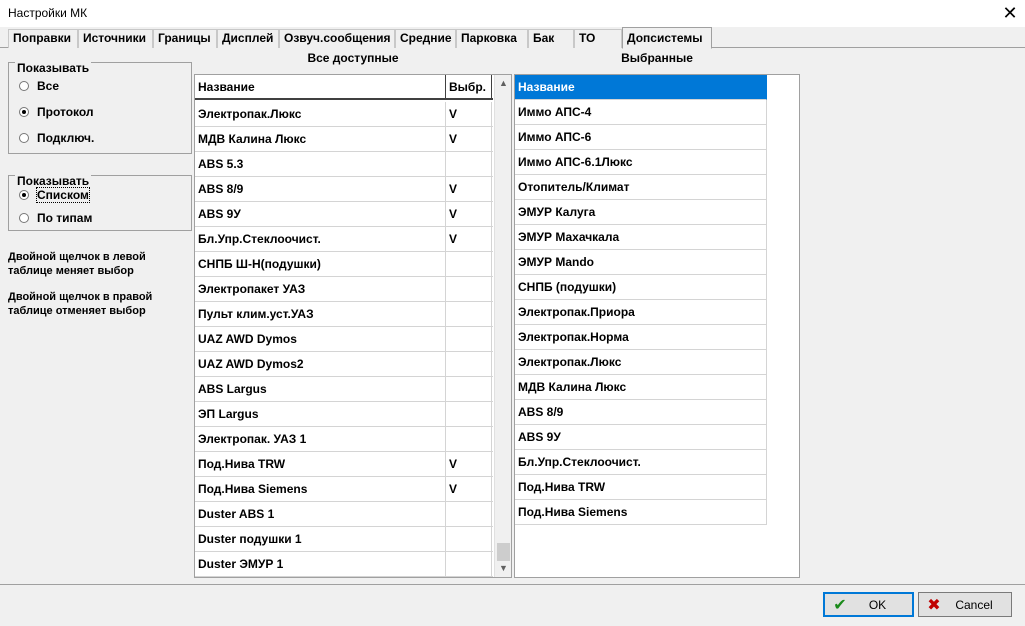 This screenshot has height=626, width=1025. What do you see at coordinates (39, 86) in the screenshot?
I see `radio-all: Все` at bounding box center [39, 86].